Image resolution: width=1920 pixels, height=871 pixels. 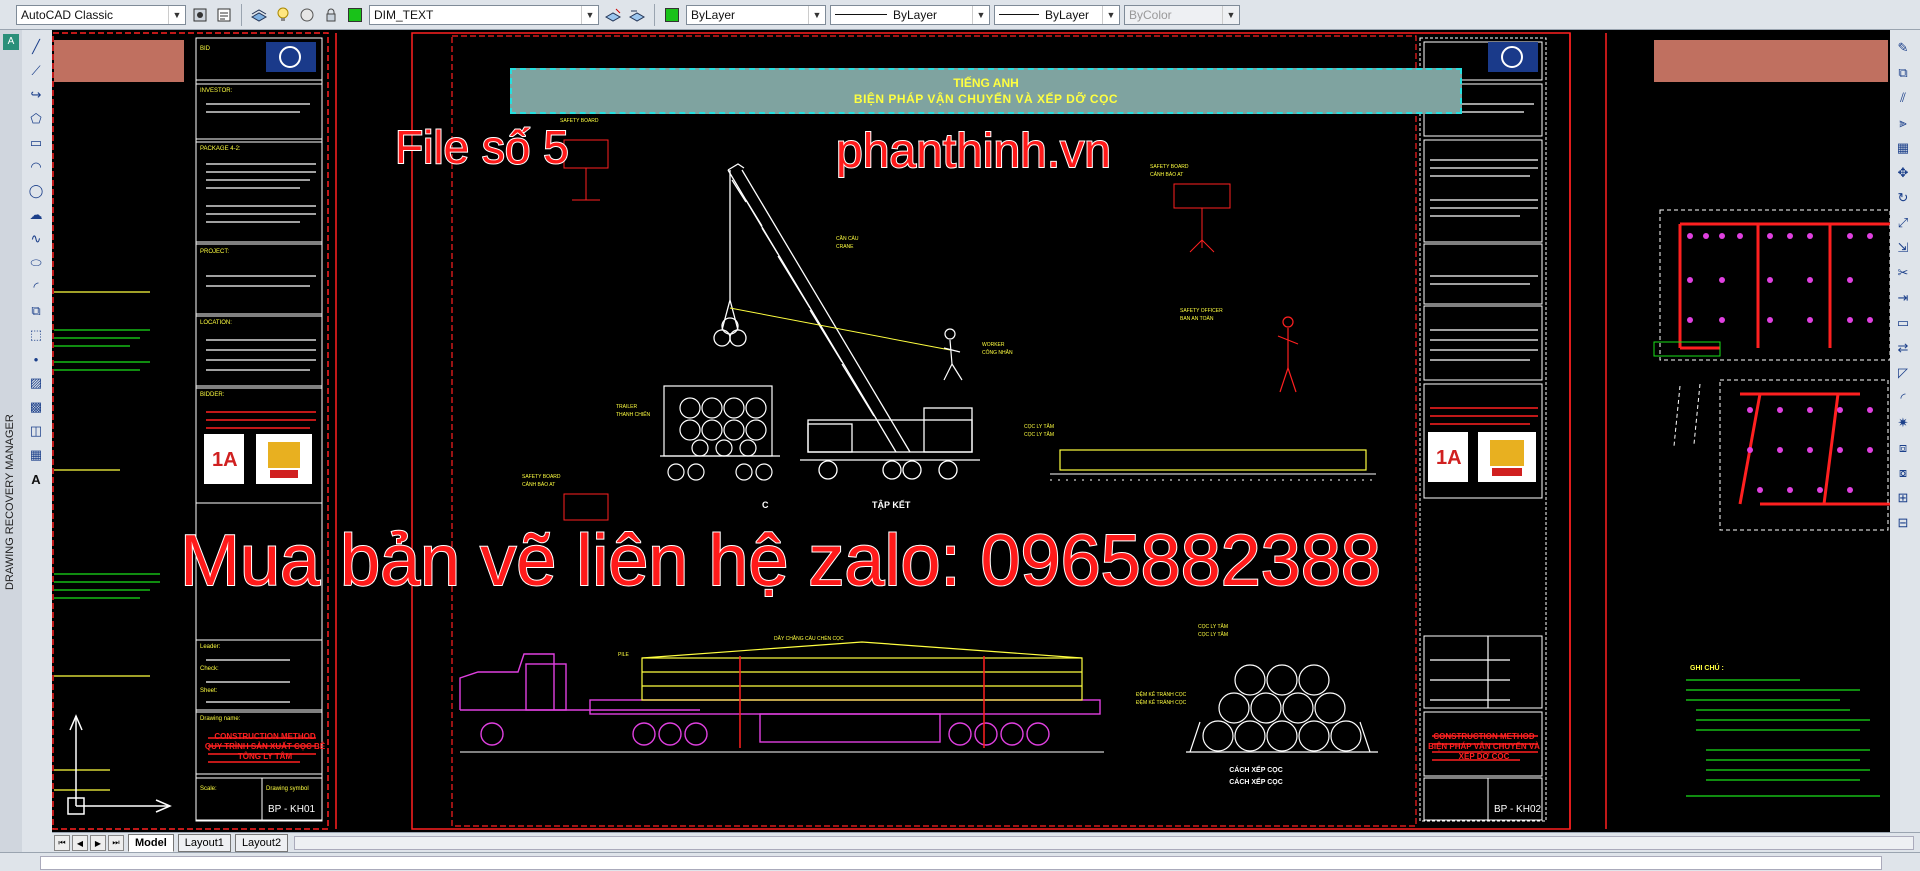 I want to click on construction-method-right: CONSTRUCTION METHOD, so click(x=1484, y=736).